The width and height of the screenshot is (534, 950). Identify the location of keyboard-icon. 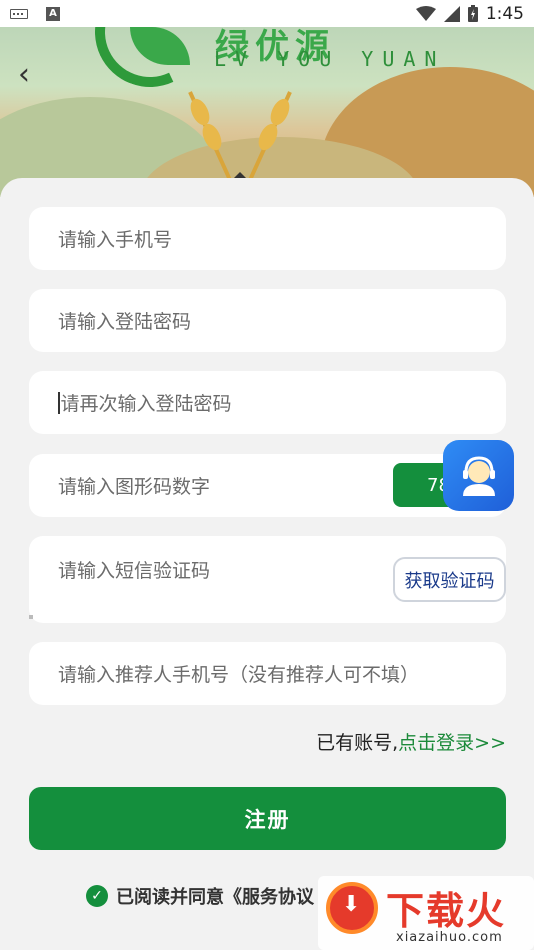
(19, 13).